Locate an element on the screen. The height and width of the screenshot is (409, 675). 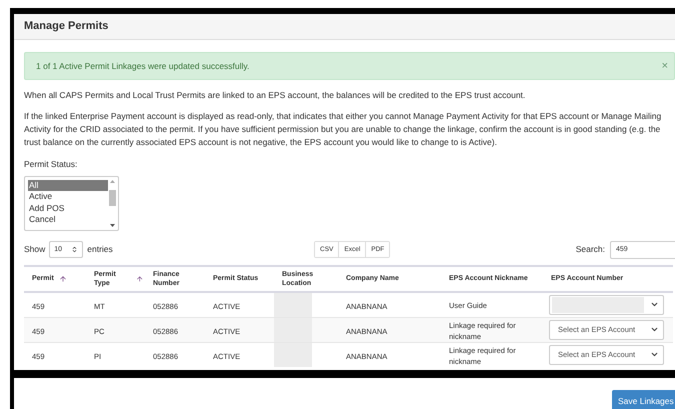
save-button: Save Linkages is located at coordinates (643, 399).